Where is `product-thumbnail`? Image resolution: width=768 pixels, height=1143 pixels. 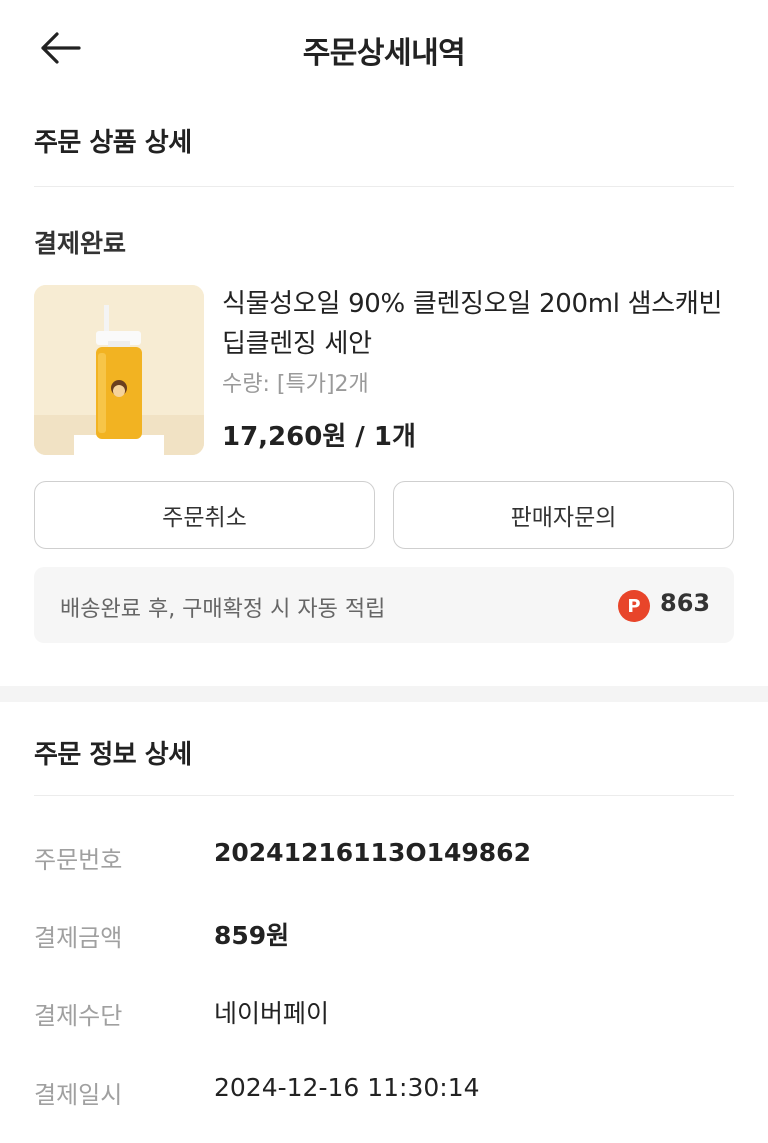 product-thumbnail is located at coordinates (119, 370).